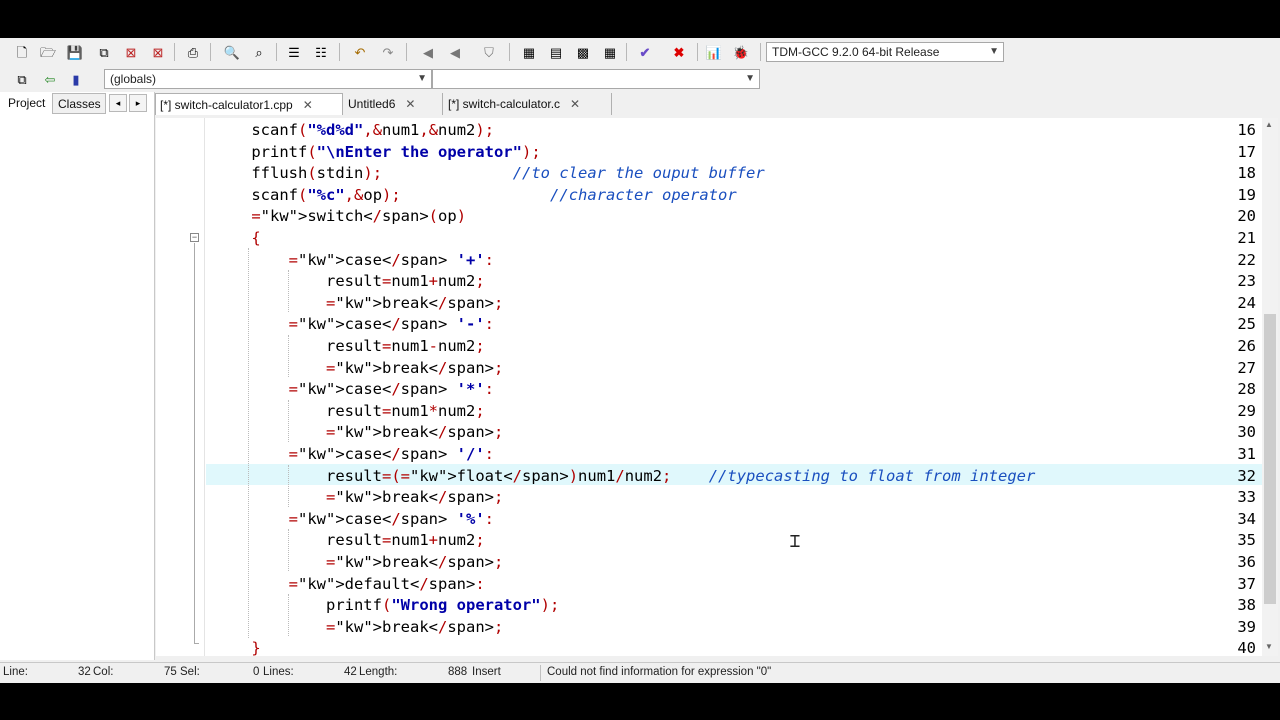 The height and width of the screenshot is (720, 1280). I want to click on line-number: 31, so click(1246, 454).